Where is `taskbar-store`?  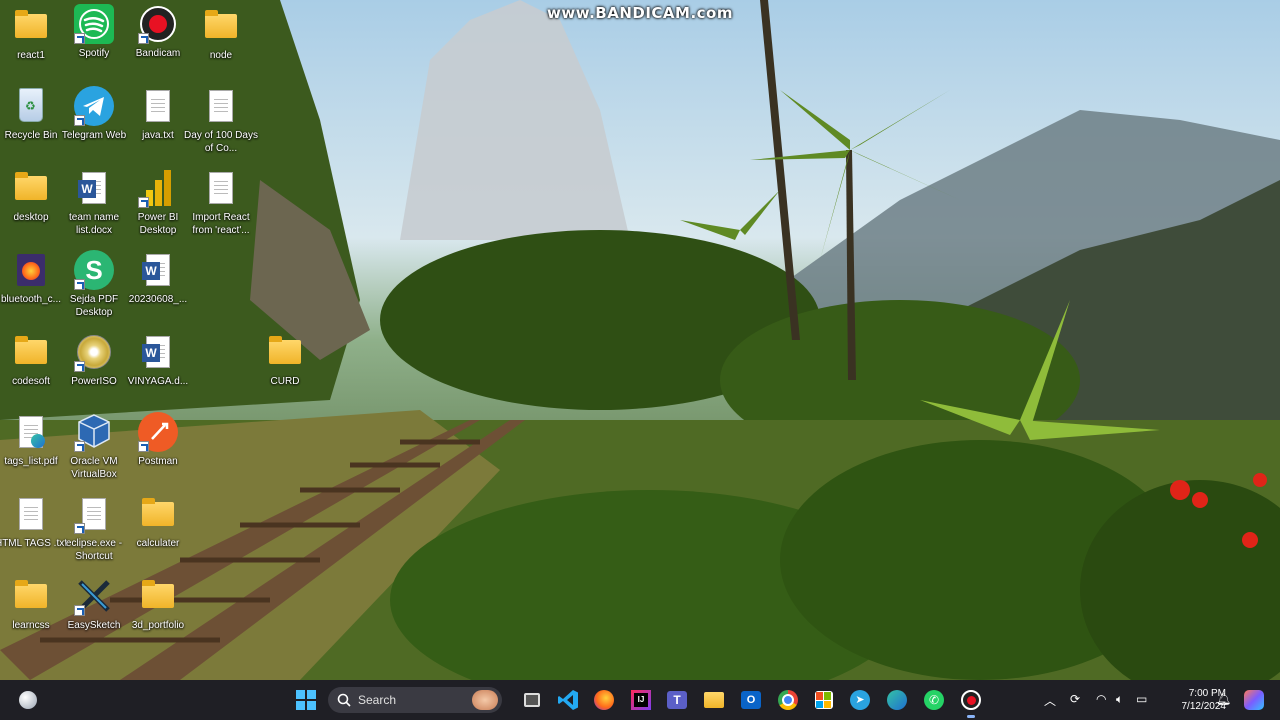 taskbar-store is located at coordinates (824, 700).